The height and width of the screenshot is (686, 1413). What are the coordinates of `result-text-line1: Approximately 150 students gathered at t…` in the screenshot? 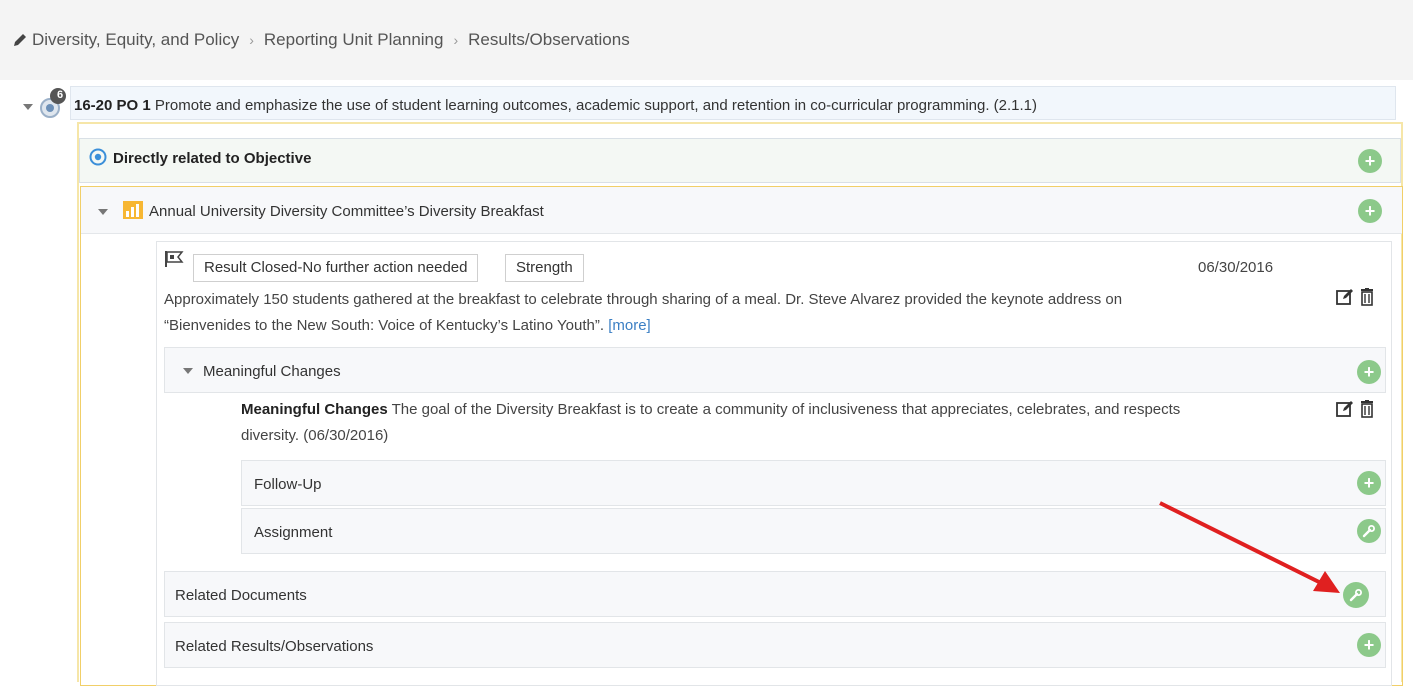 It's located at (643, 299).